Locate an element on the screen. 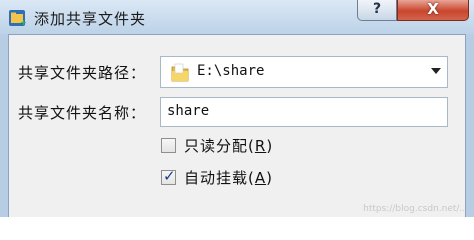  help-button: ? is located at coordinates (377, 10).